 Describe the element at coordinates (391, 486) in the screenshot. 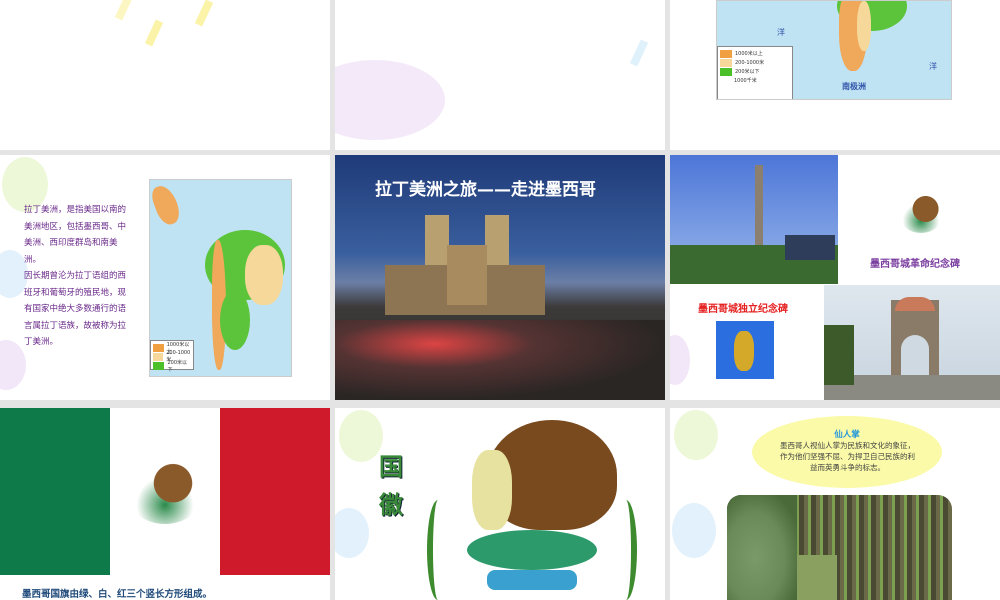

I see `emblem-title: 国徽` at that location.